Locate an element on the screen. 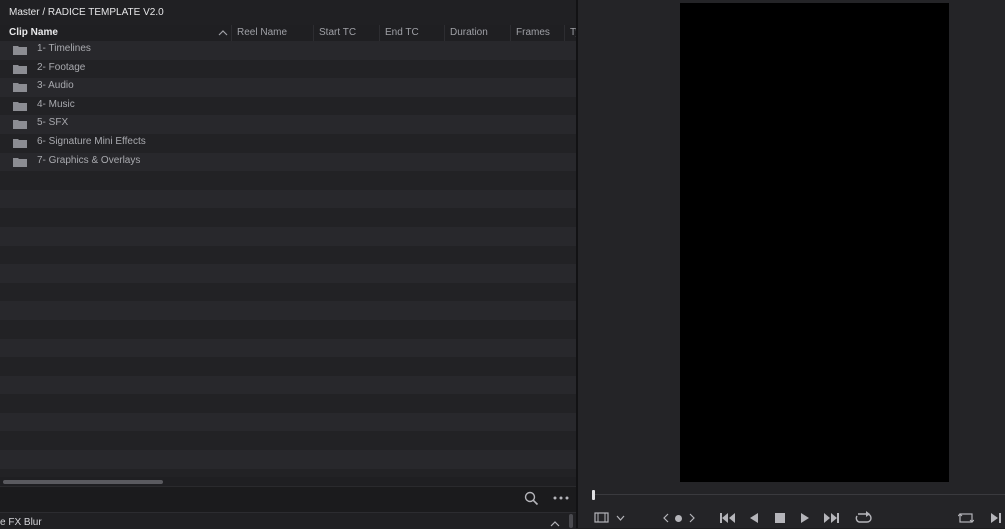 This screenshot has width=1005, height=529. folder-row: 6- Signature Mini Effects is located at coordinates (288, 143).